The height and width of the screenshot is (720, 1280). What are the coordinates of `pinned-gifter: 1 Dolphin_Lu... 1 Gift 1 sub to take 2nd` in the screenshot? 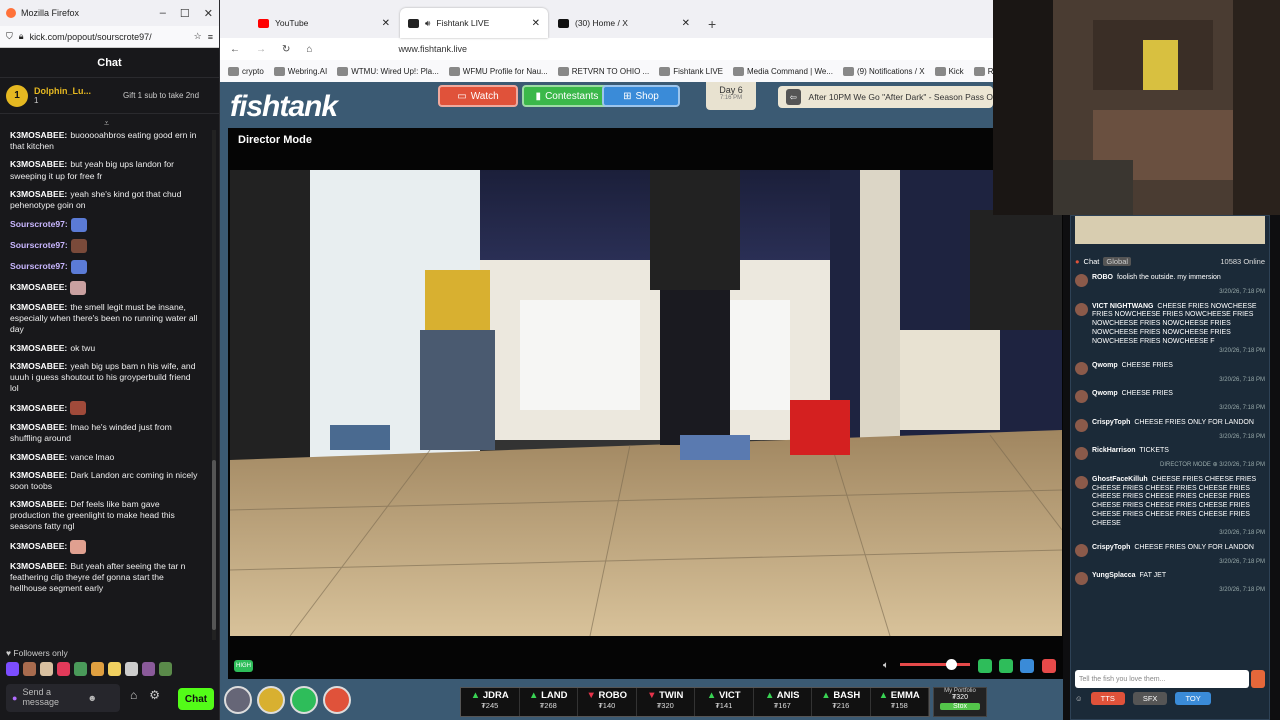 It's located at (109, 96).